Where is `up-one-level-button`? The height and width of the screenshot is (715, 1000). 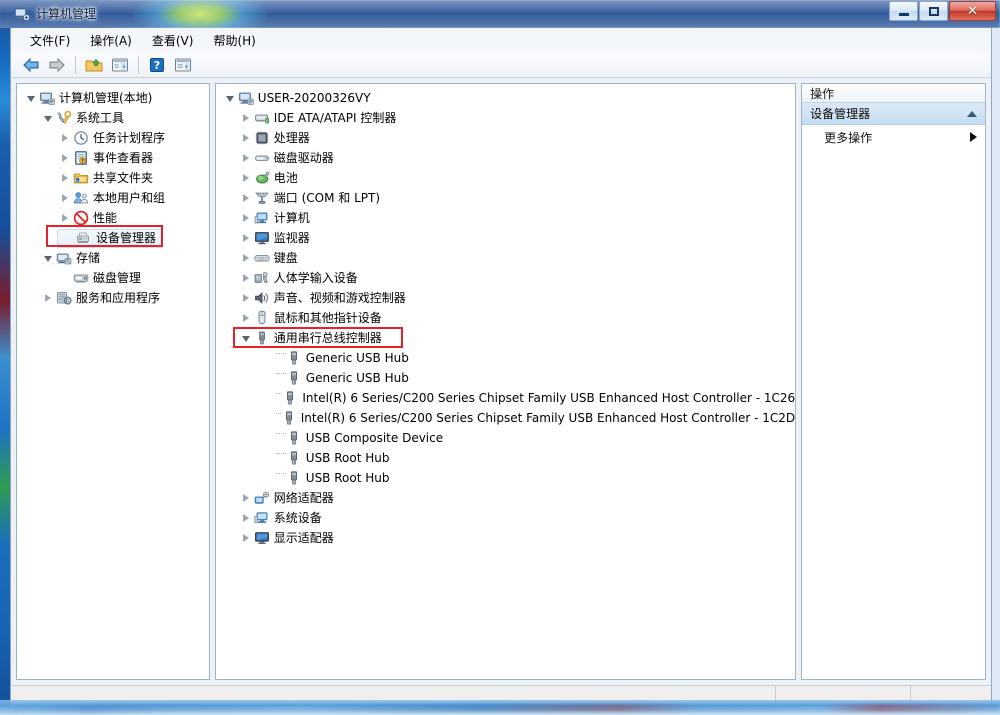 up-one-level-button is located at coordinates (94, 65).